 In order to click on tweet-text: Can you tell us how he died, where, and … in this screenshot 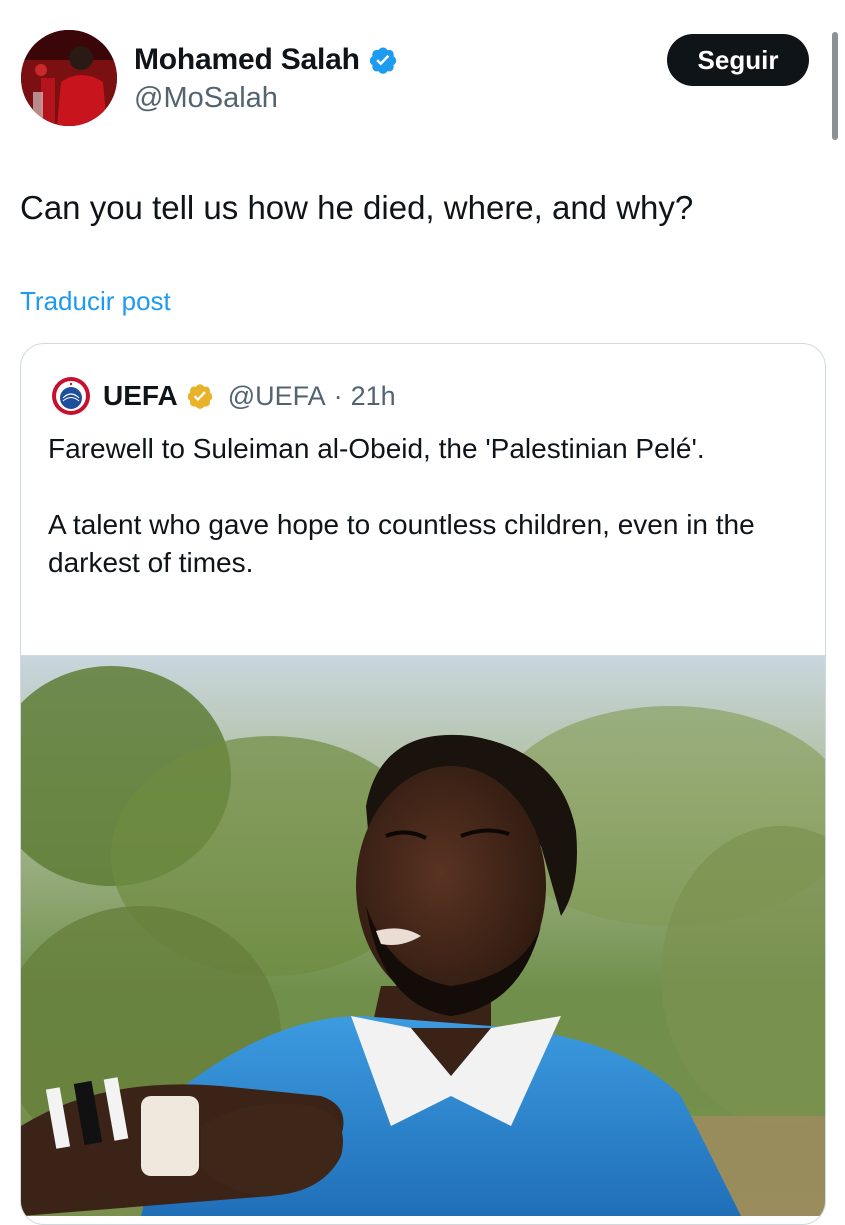, I will do `click(357, 207)`.